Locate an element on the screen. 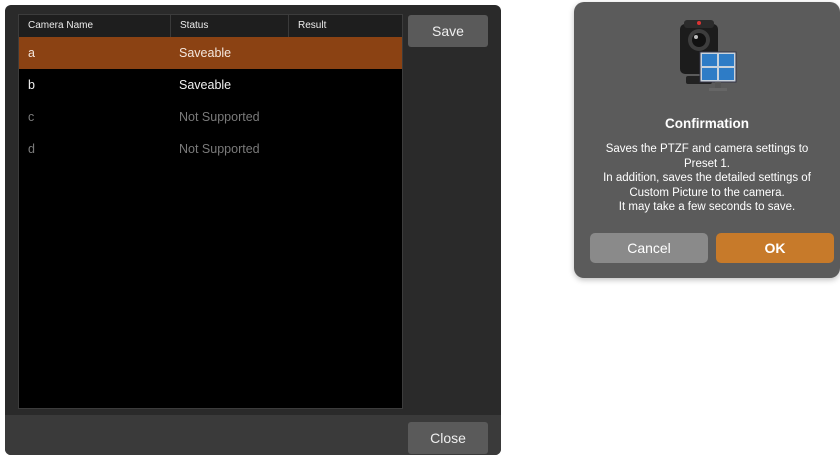 Image resolution: width=840 pixels, height=455 pixels. cancel-button: Cancel is located at coordinates (649, 248).